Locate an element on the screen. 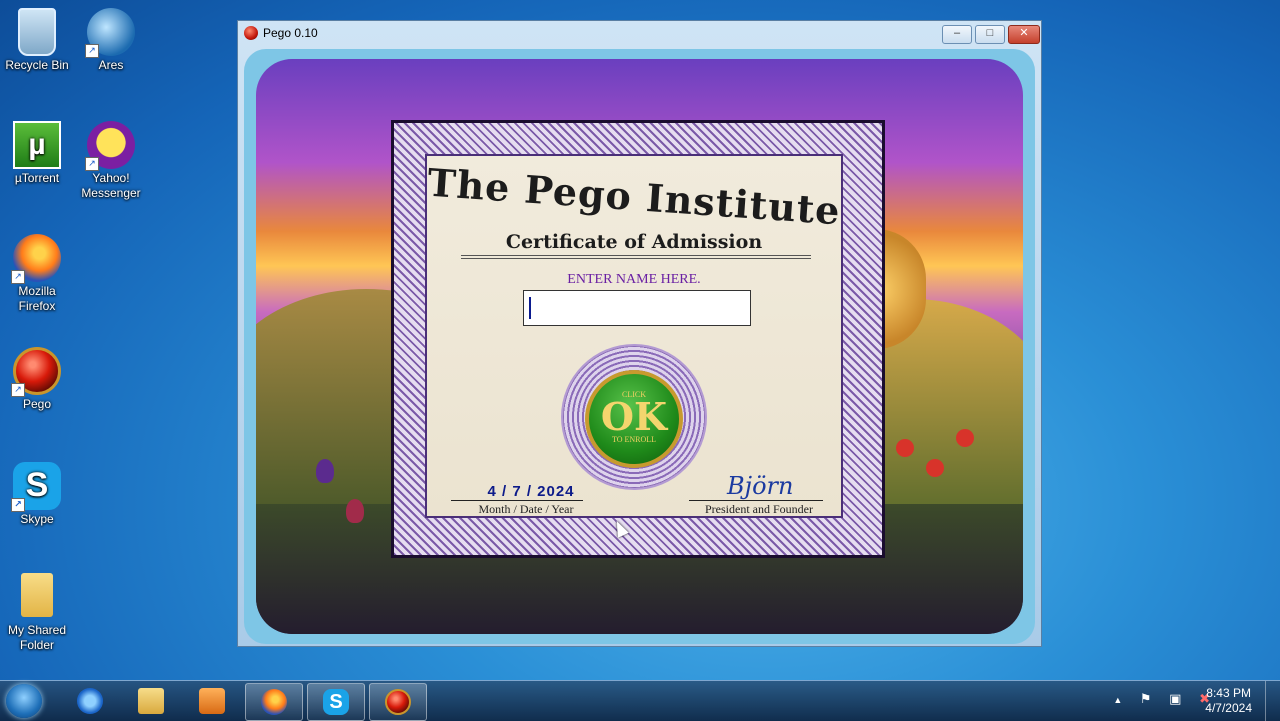  window-title: Pego 0.10 is located at coordinates (290, 33).